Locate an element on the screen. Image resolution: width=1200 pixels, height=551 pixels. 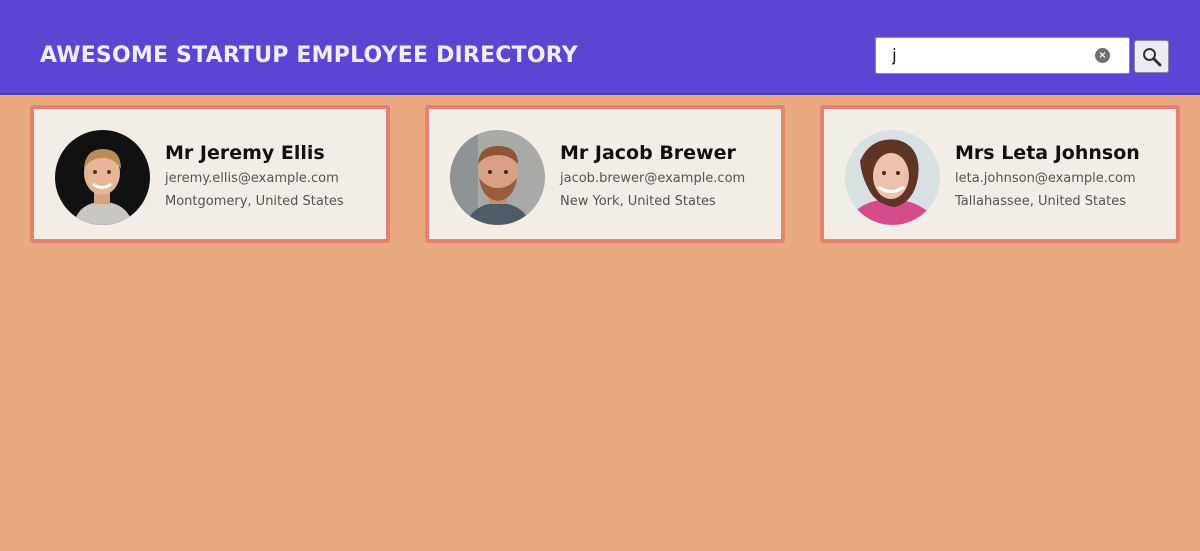
employee-location: Montgomery, United States is located at coordinates (254, 201).